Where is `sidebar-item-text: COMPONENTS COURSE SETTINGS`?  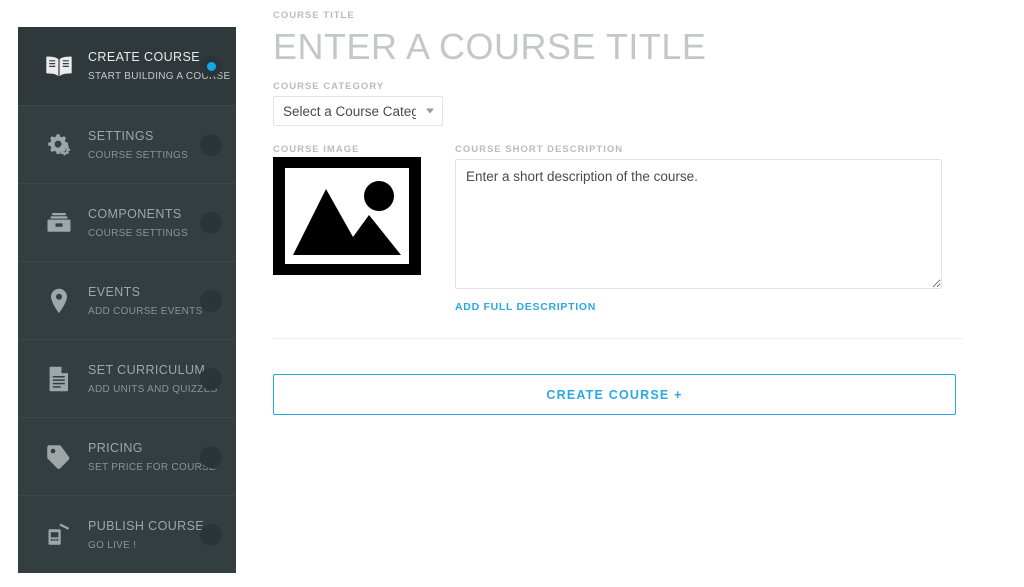
sidebar-item-text: COMPONENTS COURSE SETTINGS is located at coordinates (144, 223).